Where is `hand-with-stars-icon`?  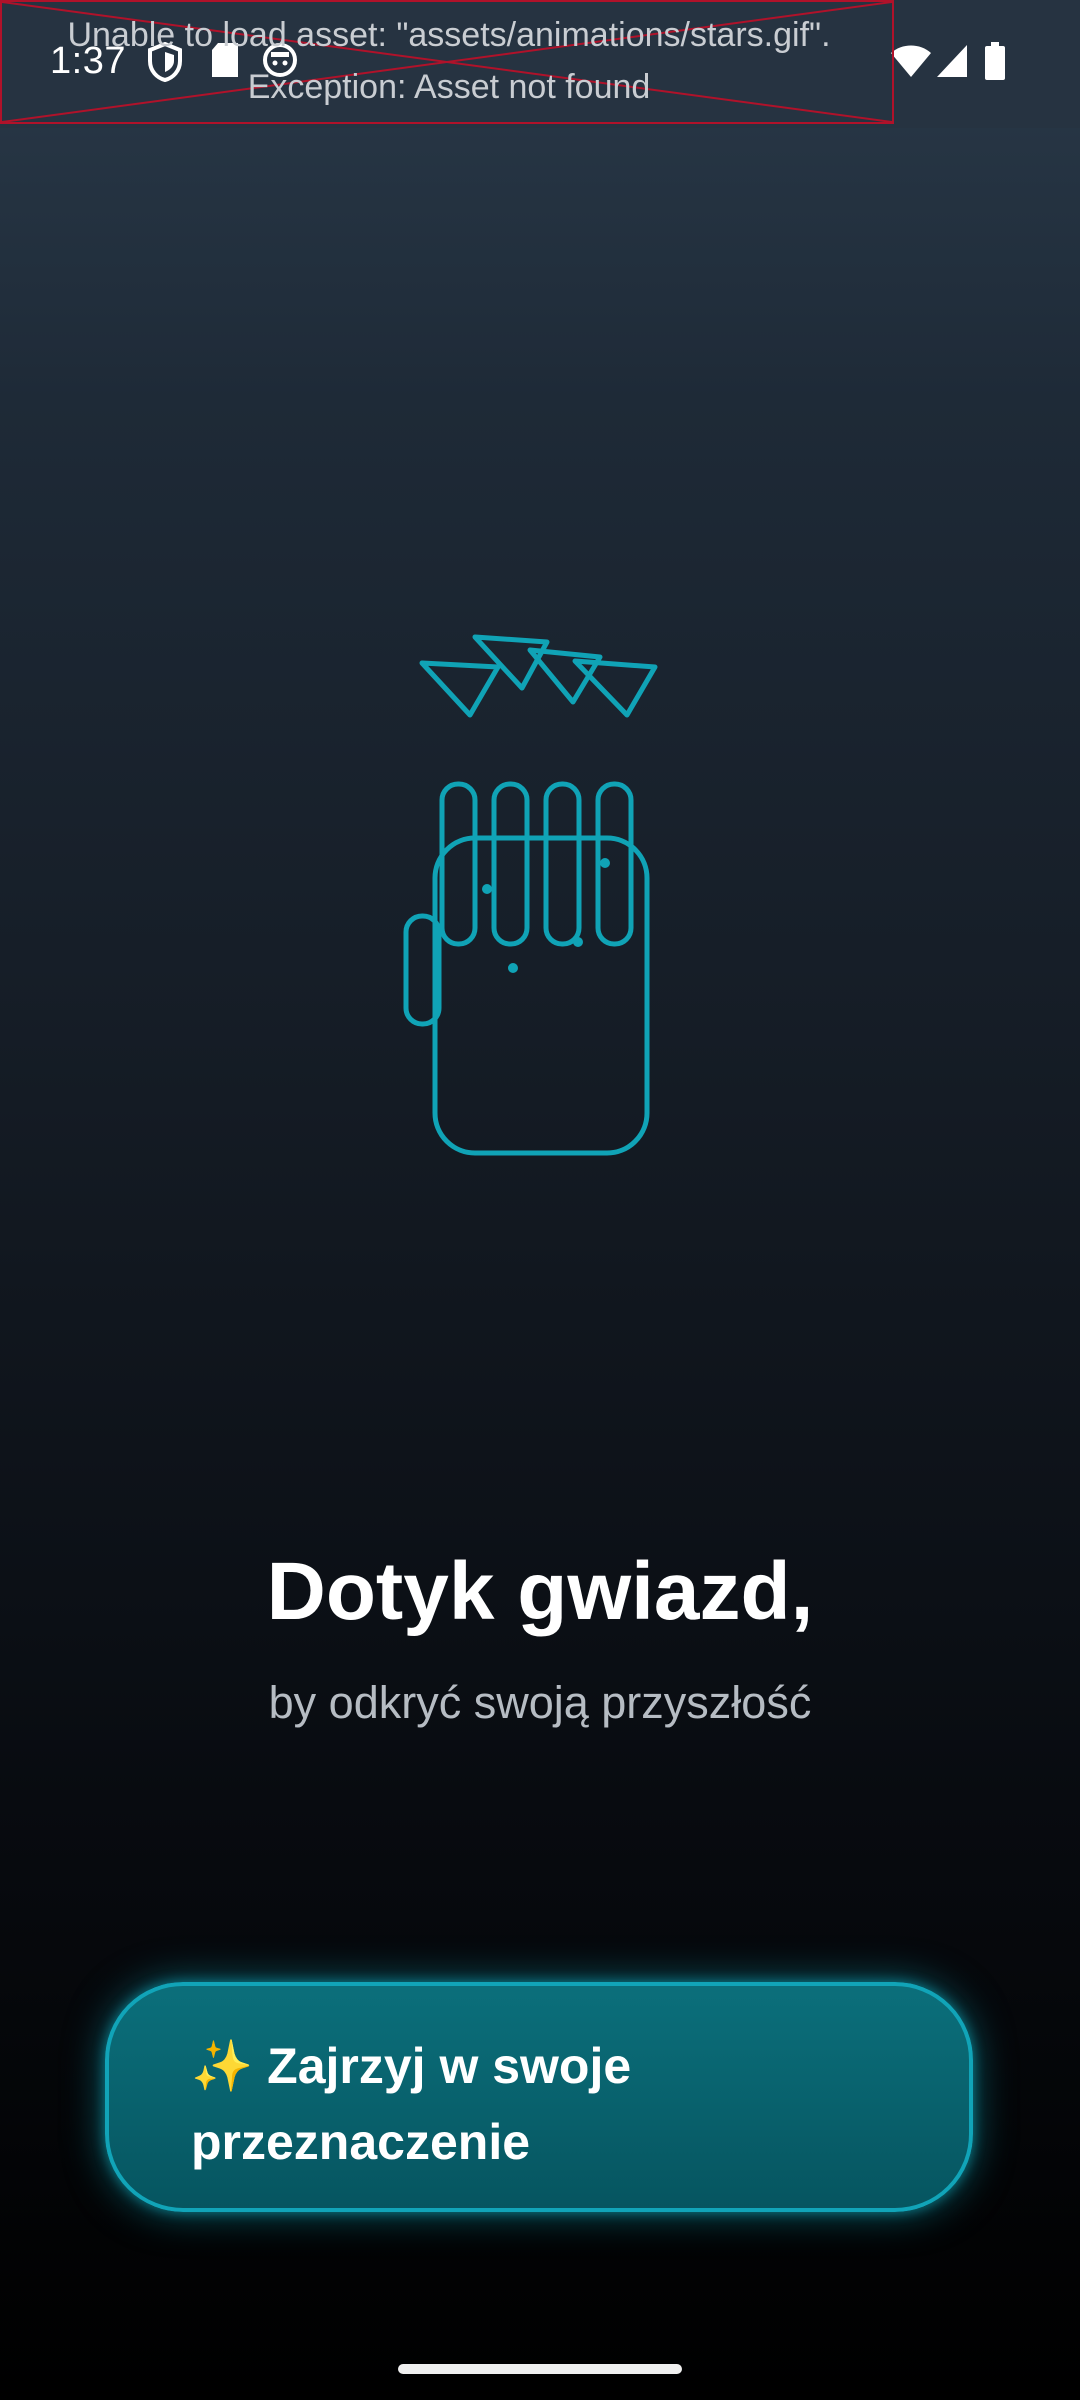
hand-with-stars-icon is located at coordinates (535, 902).